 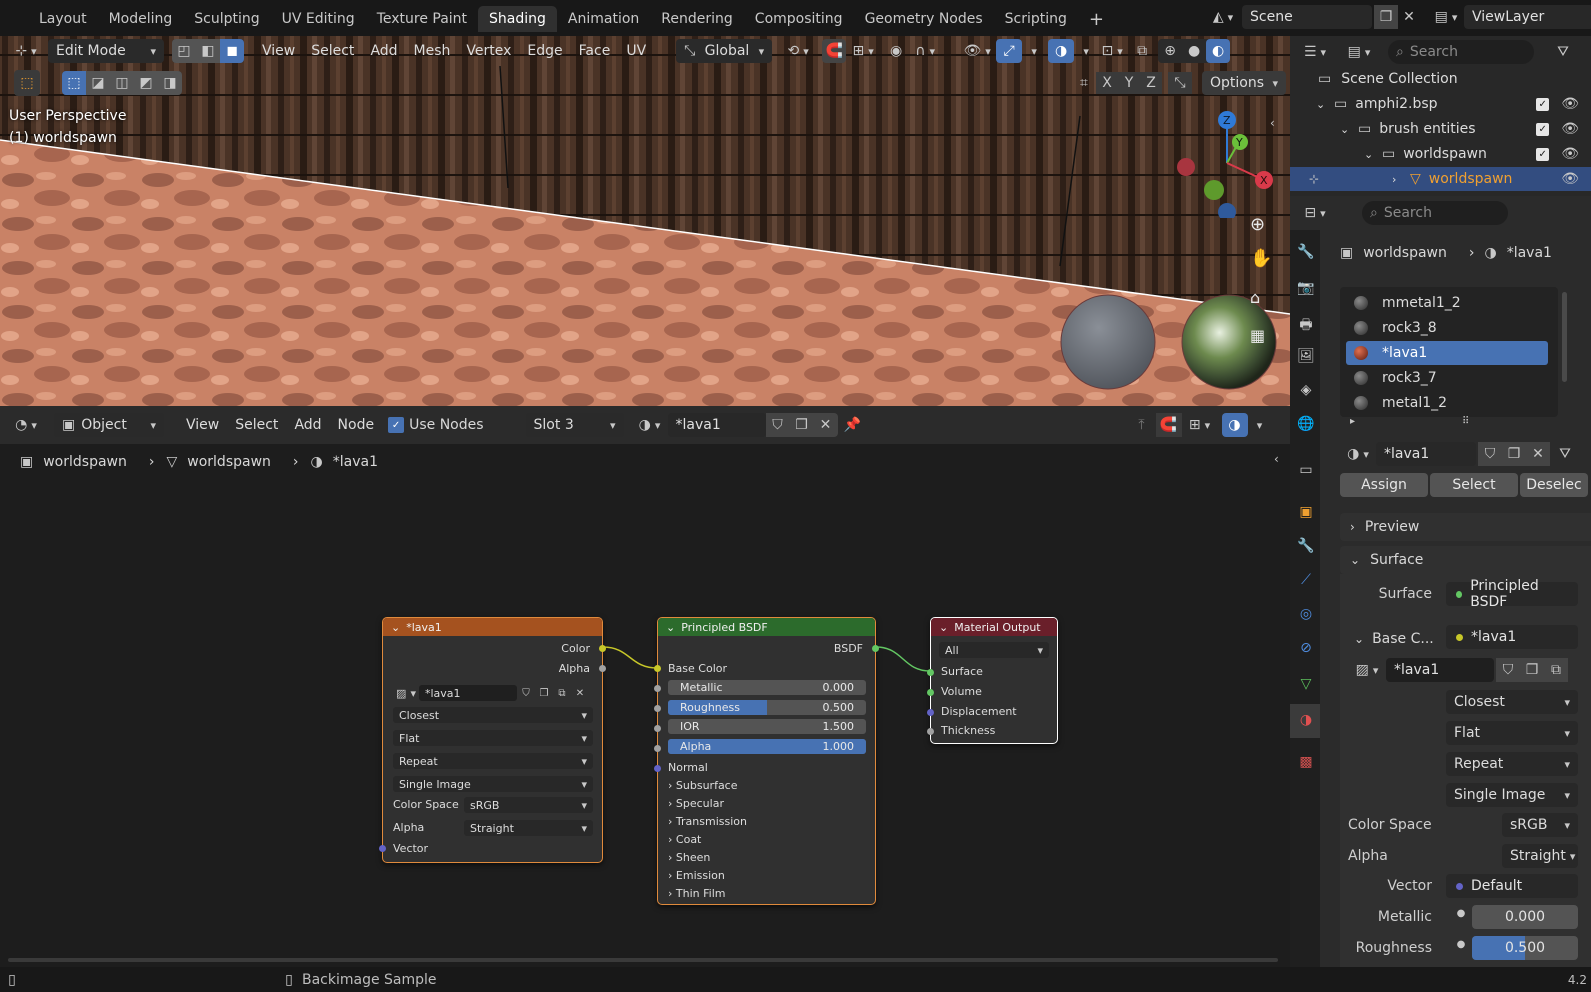 I want to click on prop-material-name-field: *lava1, so click(x=1426, y=454).